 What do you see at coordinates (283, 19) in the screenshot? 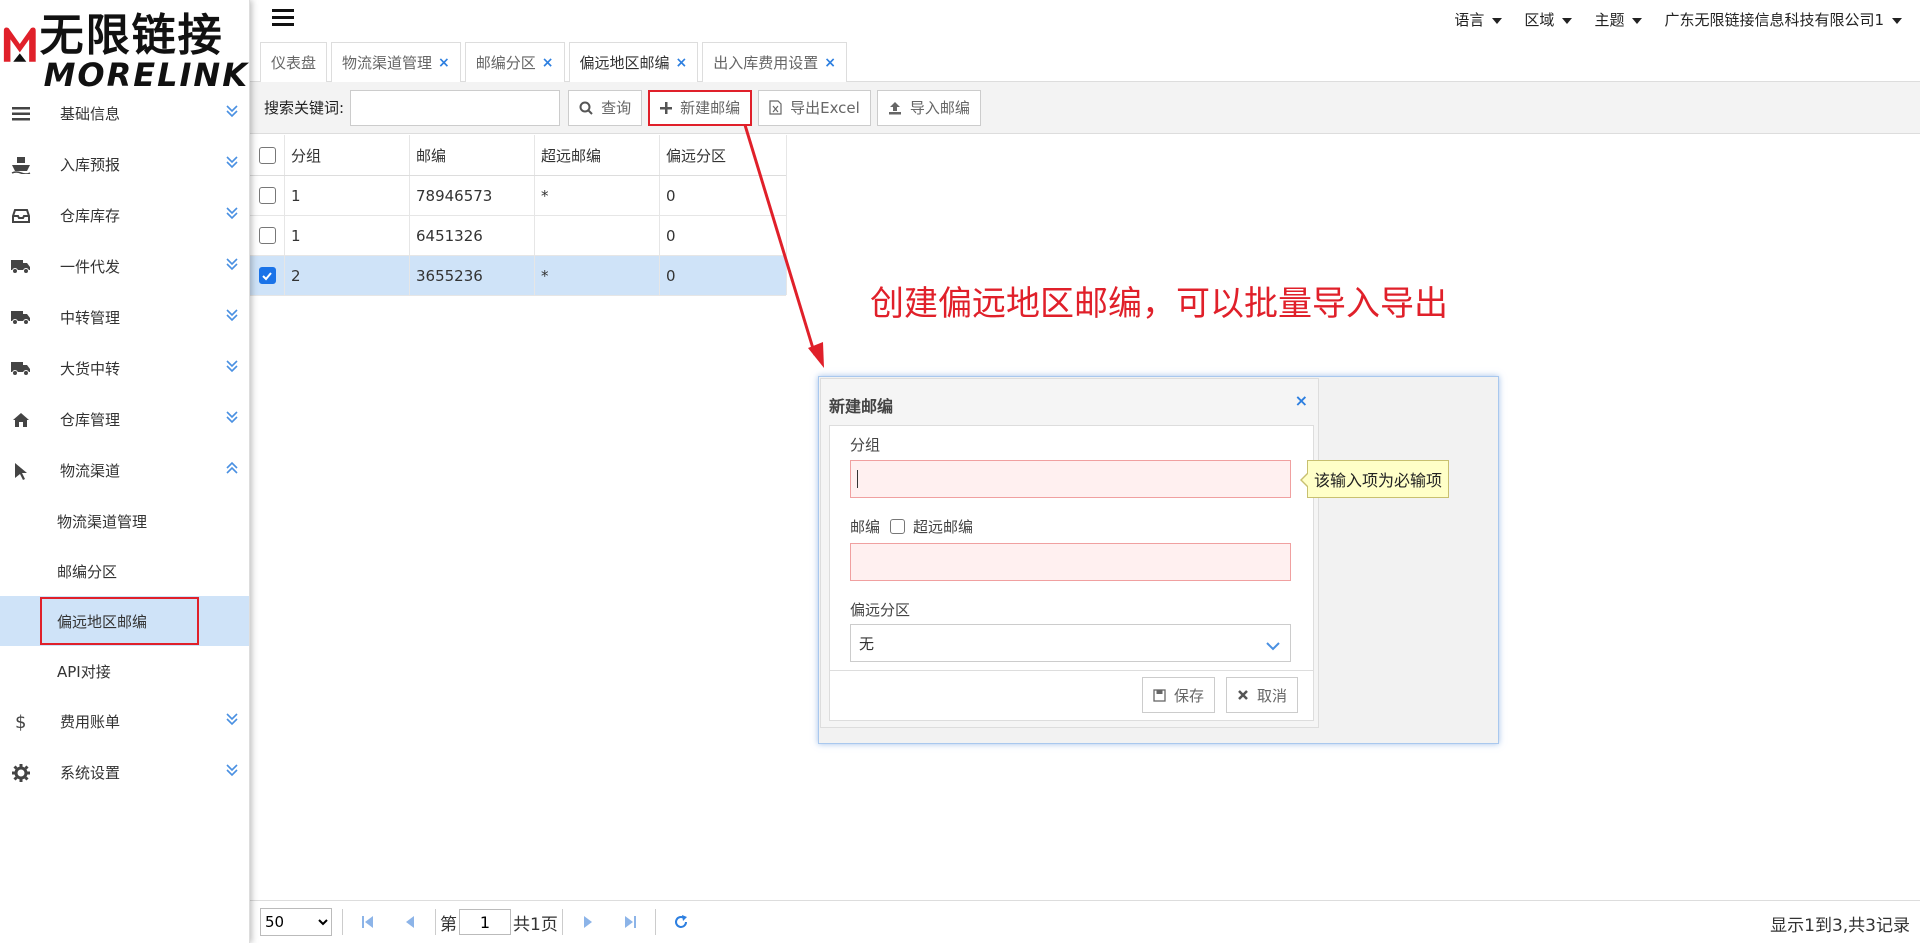
I see `menu-toggle-icon` at bounding box center [283, 19].